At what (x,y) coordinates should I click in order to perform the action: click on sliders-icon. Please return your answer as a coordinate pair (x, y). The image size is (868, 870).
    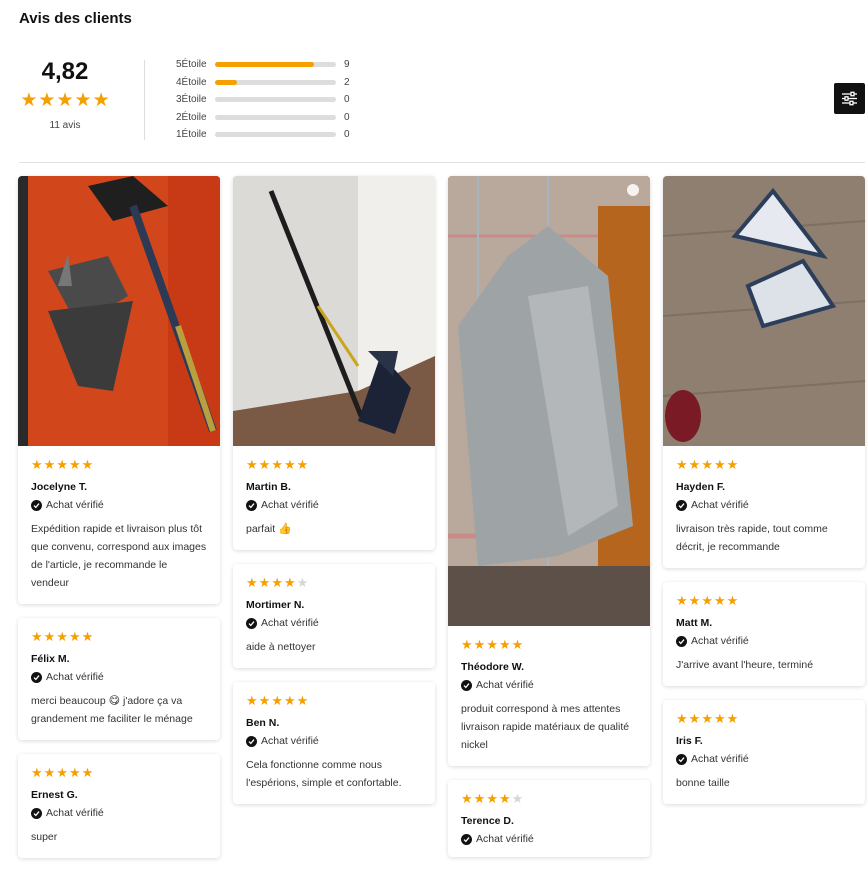
    Looking at the image, I should click on (849, 98).